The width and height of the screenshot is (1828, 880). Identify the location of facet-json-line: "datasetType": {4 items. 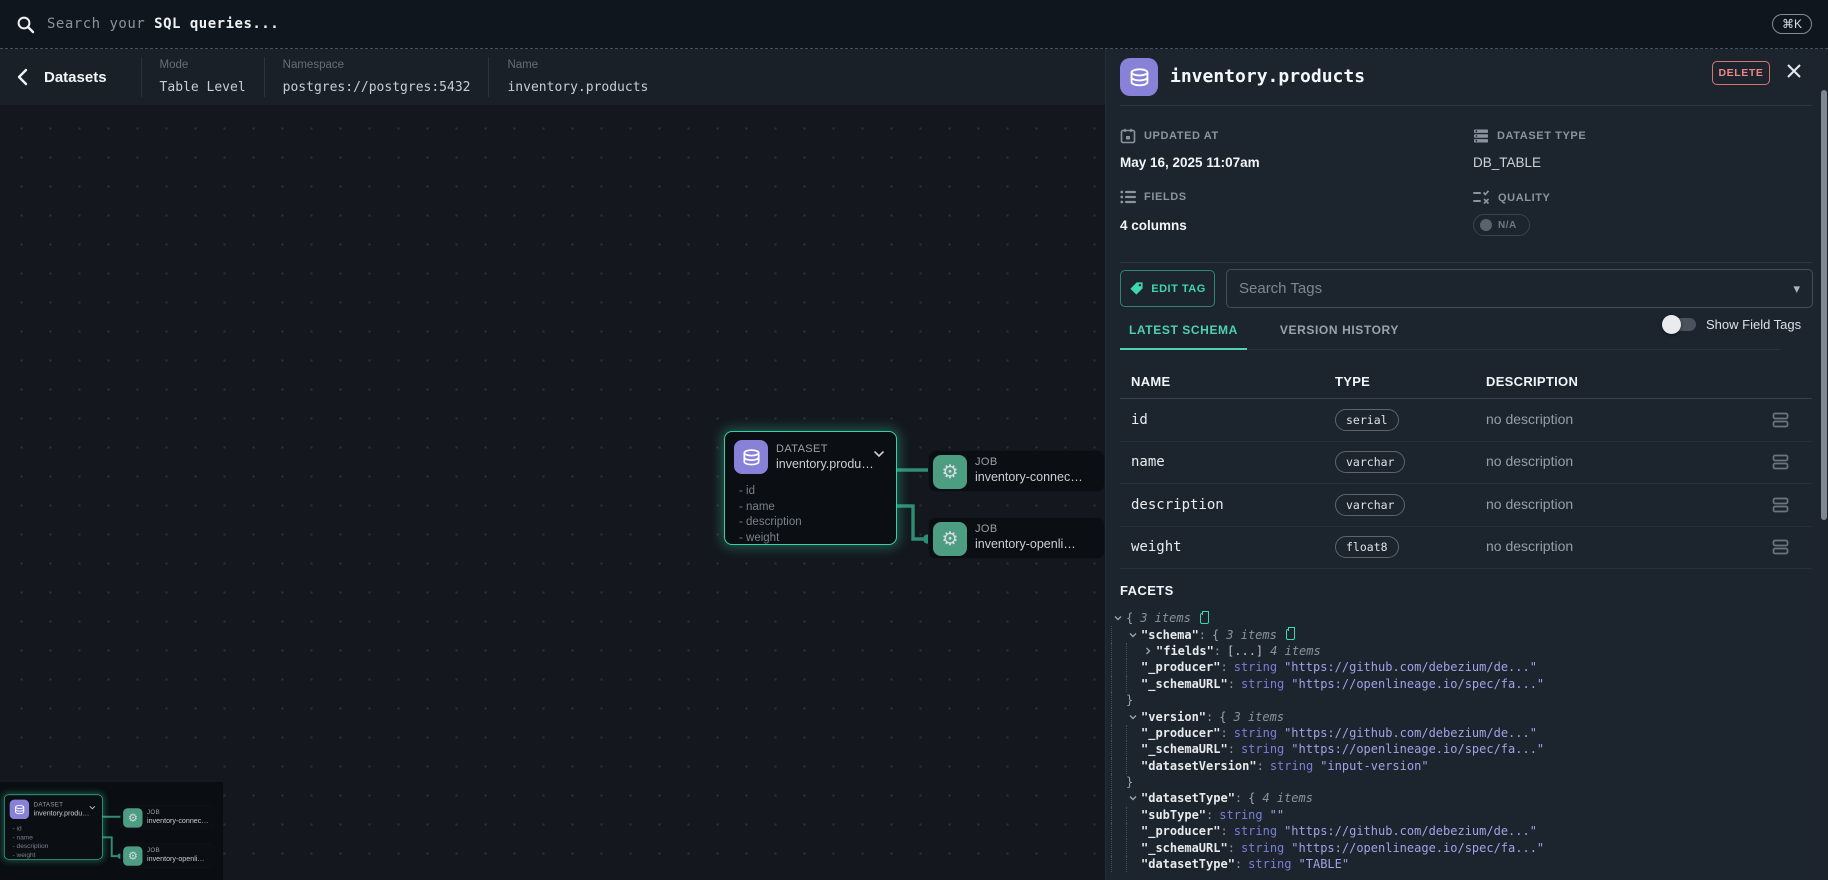
(1461, 798).